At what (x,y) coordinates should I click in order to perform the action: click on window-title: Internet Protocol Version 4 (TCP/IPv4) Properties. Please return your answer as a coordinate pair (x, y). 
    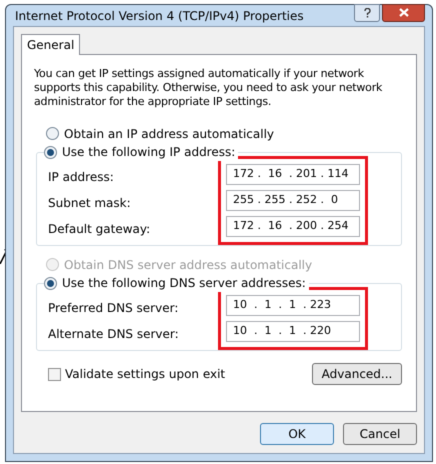
    Looking at the image, I should click on (159, 16).